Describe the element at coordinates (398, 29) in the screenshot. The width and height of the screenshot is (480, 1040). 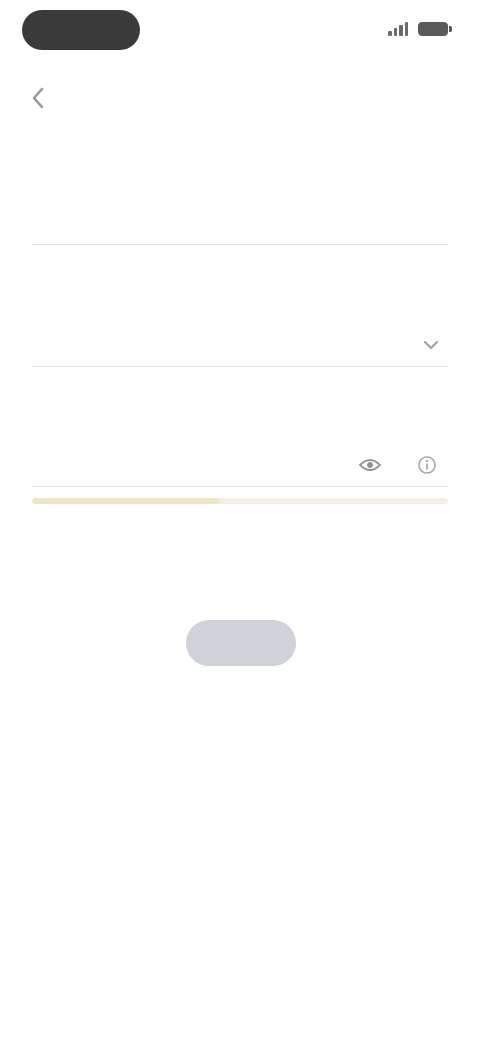
I see `signal-icon` at that location.